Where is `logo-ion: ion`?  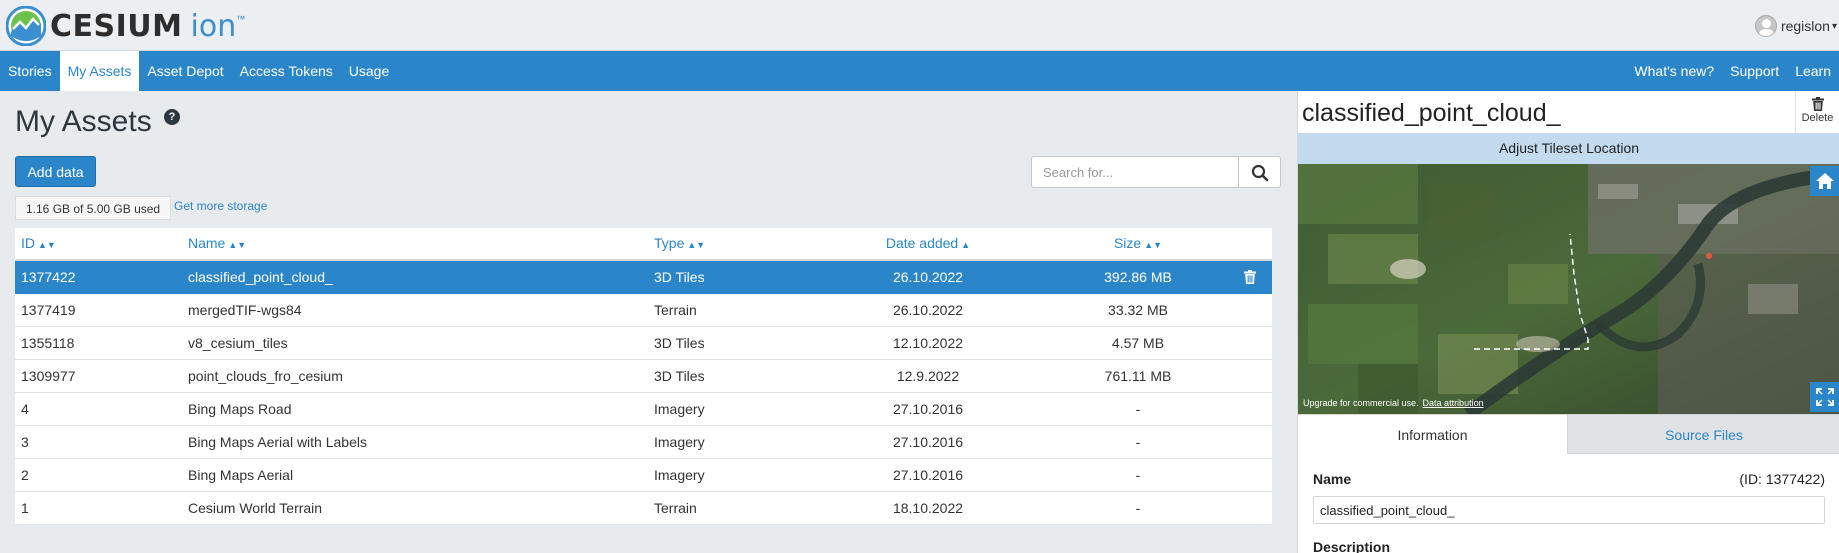 logo-ion: ion is located at coordinates (213, 26).